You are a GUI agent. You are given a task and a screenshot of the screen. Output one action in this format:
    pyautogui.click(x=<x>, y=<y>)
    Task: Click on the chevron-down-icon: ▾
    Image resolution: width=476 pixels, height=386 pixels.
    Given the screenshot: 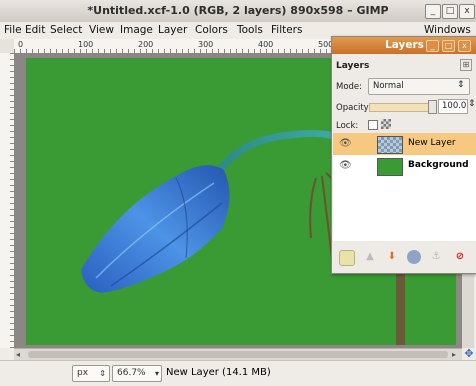 What is the action you would take?
    pyautogui.click(x=156, y=373)
    